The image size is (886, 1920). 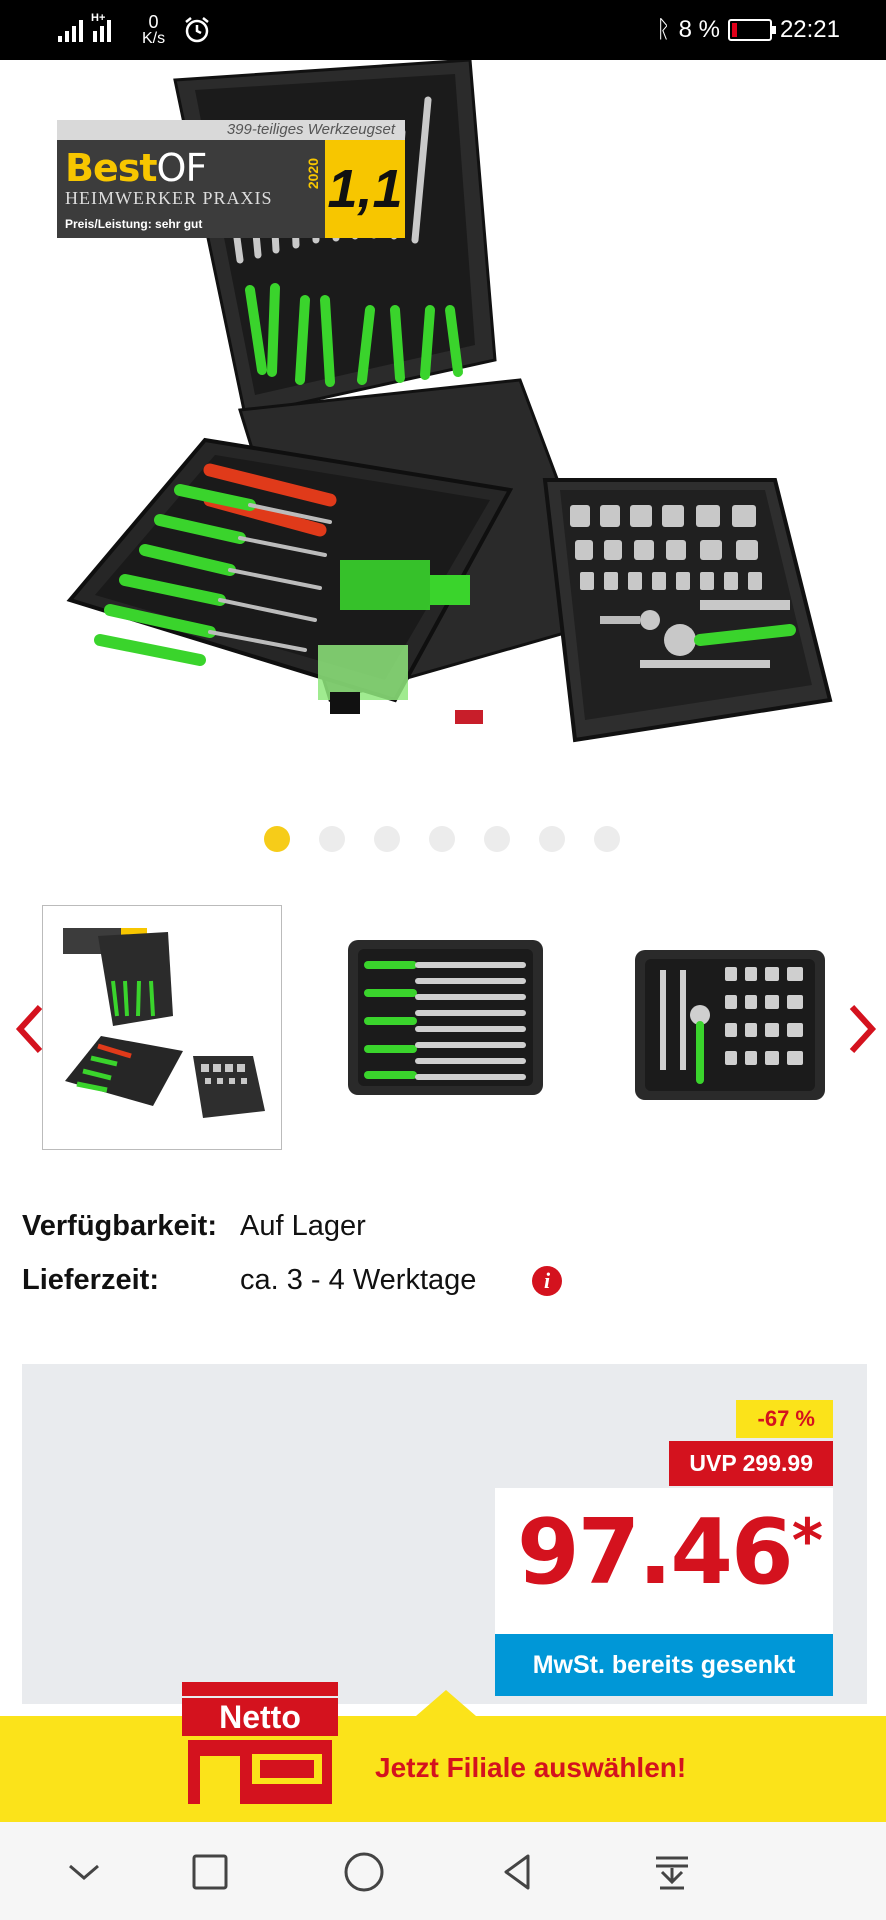 I want to click on nav-notifications-button, so click(x=672, y=1872).